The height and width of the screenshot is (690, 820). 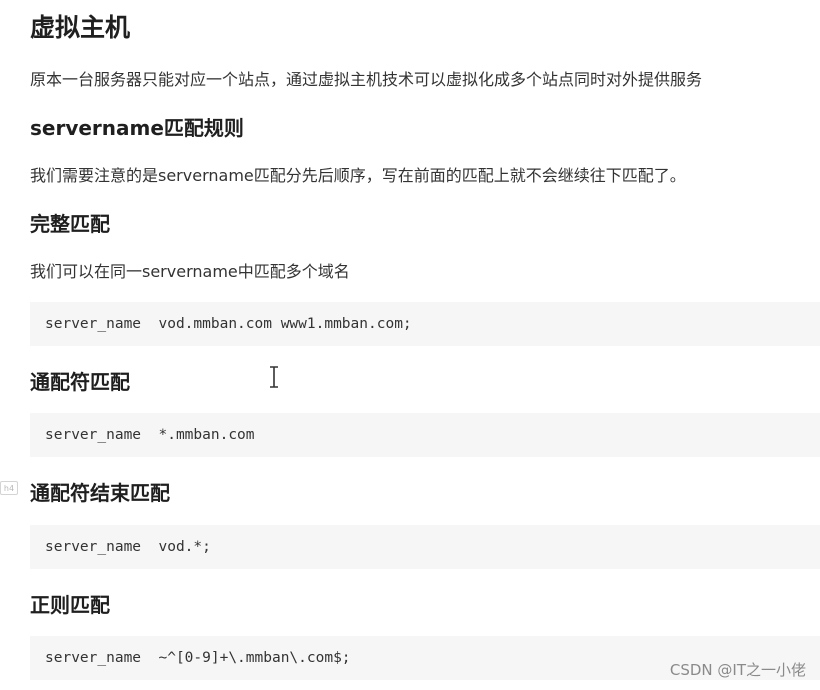 I want to click on heading-wildcard-end-match: 通配符结束匹配, so click(x=100, y=493).